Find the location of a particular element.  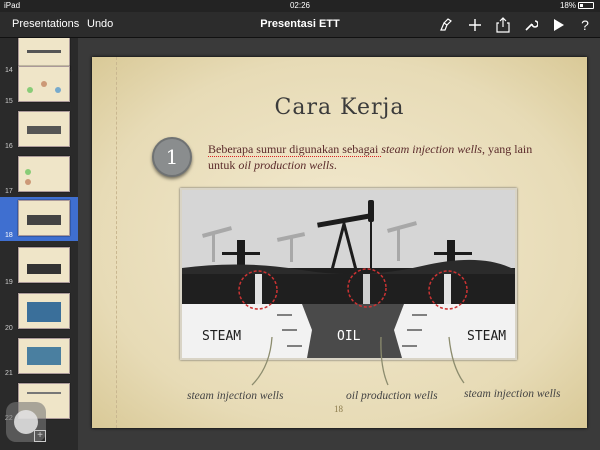

presentations-button: Presentations is located at coordinates (45, 24).